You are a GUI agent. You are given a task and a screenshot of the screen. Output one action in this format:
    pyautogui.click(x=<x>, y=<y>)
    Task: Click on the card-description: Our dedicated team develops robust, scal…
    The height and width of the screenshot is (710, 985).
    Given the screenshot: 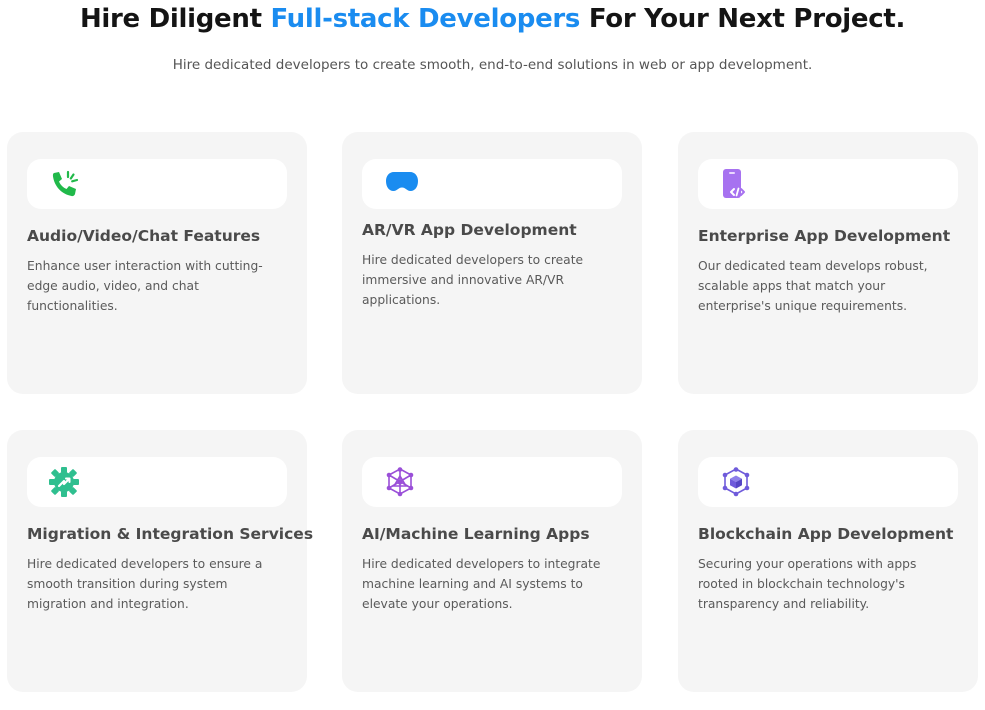 What is the action you would take?
    pyautogui.click(x=813, y=286)
    